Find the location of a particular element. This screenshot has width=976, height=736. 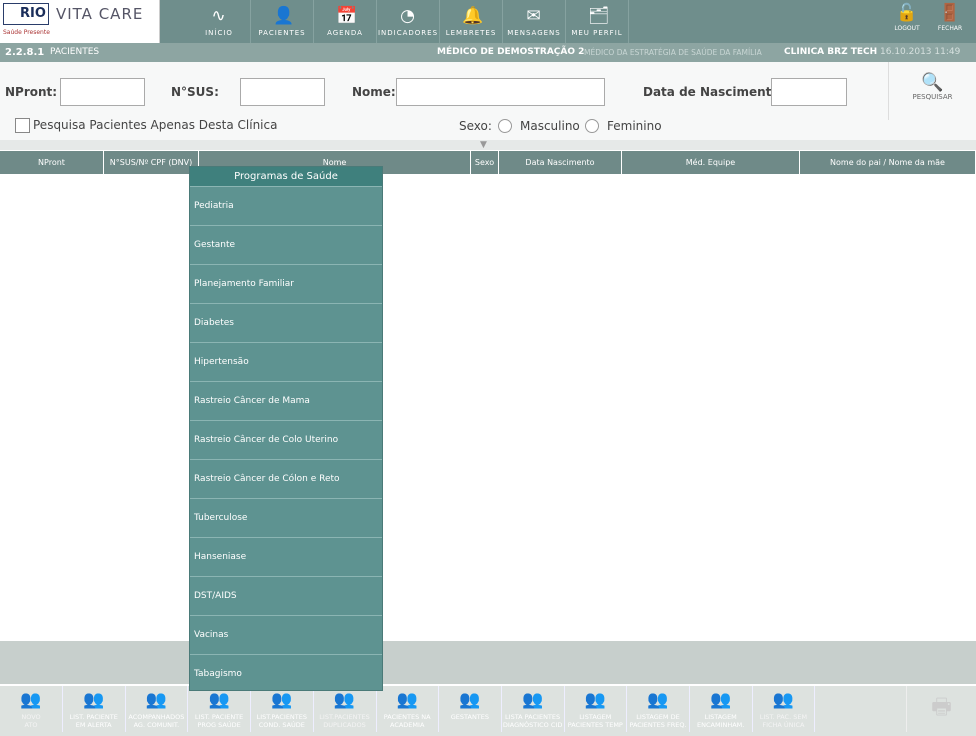

toolbar-label: ENCAMINHAM. is located at coordinates (721, 725).